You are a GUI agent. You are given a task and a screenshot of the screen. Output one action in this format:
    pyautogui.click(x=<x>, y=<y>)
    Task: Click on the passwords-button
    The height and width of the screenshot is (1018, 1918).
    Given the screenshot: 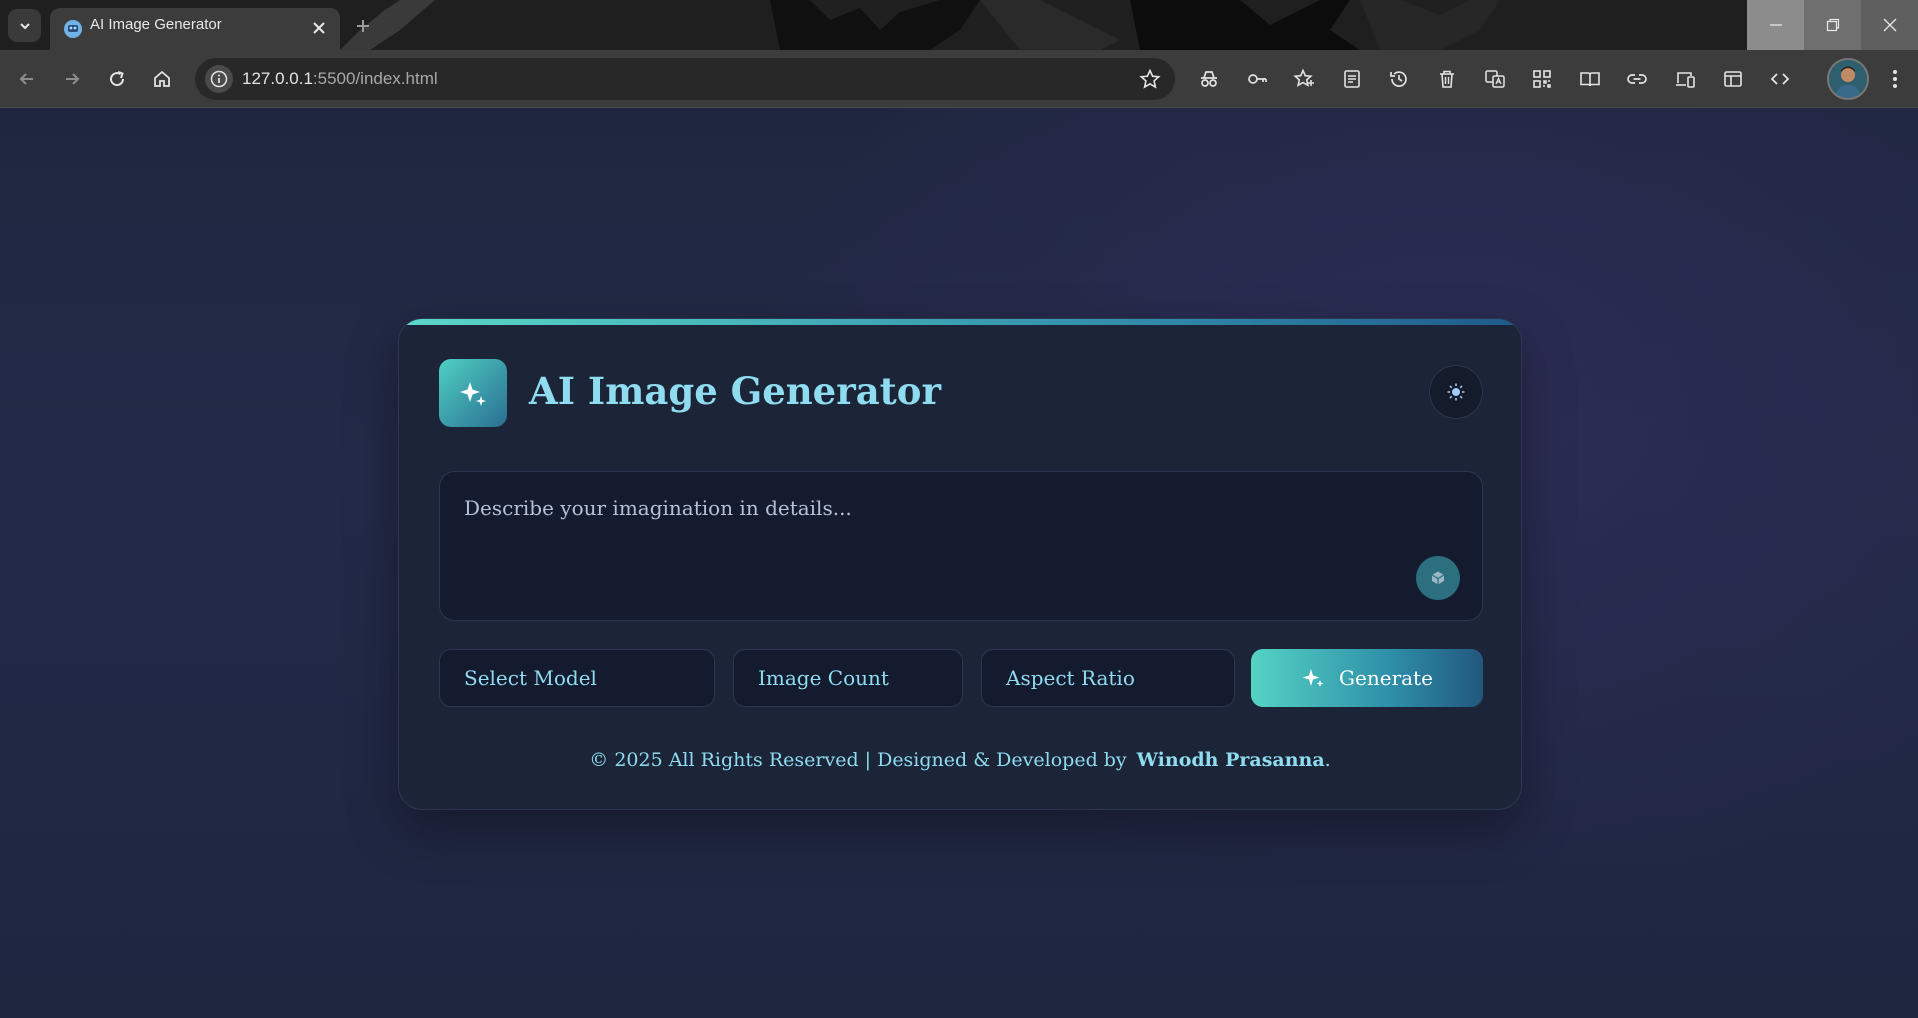 What is the action you would take?
    pyautogui.click(x=1257, y=79)
    